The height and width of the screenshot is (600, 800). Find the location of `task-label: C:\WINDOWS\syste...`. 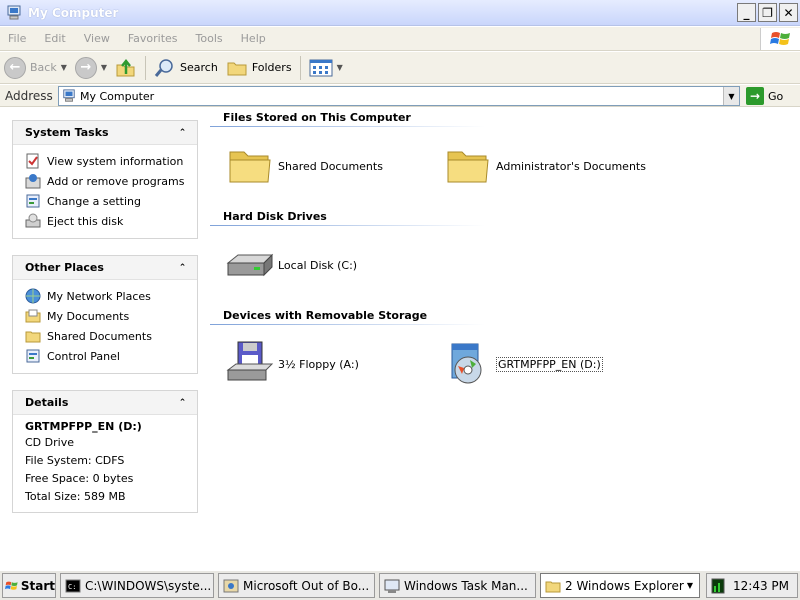

task-label: C:\WINDOWS\syste... is located at coordinates (148, 585).